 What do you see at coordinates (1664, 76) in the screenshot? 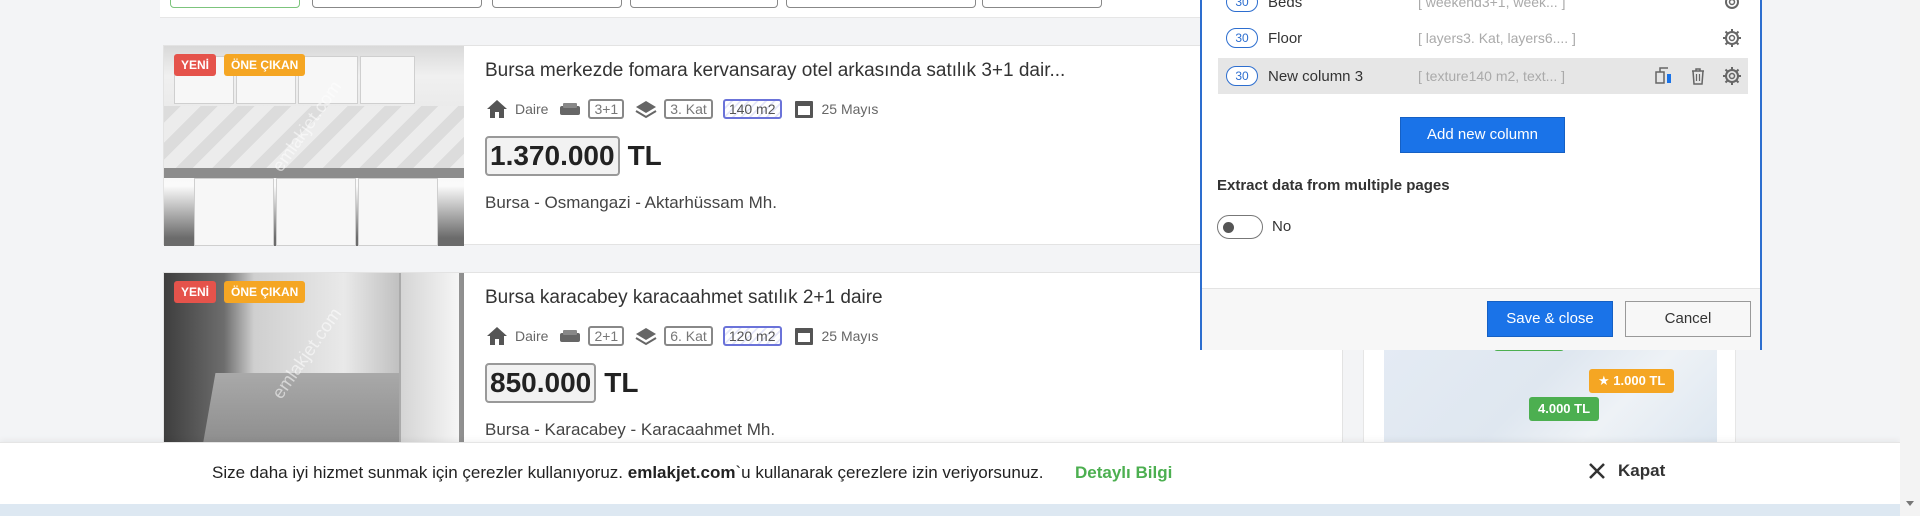
I see `transform-icon` at bounding box center [1664, 76].